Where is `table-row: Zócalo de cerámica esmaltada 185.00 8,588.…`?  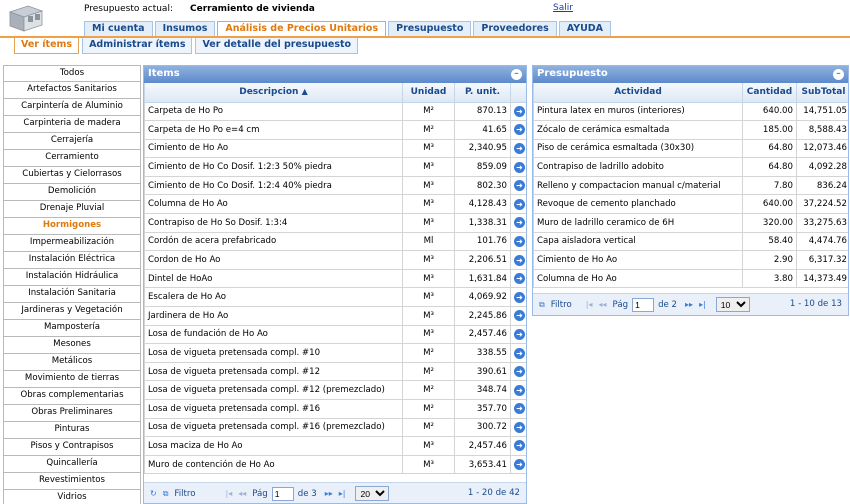 table-row: Zócalo de cerámica esmaltada 185.00 8,588.… is located at coordinates (690, 130).